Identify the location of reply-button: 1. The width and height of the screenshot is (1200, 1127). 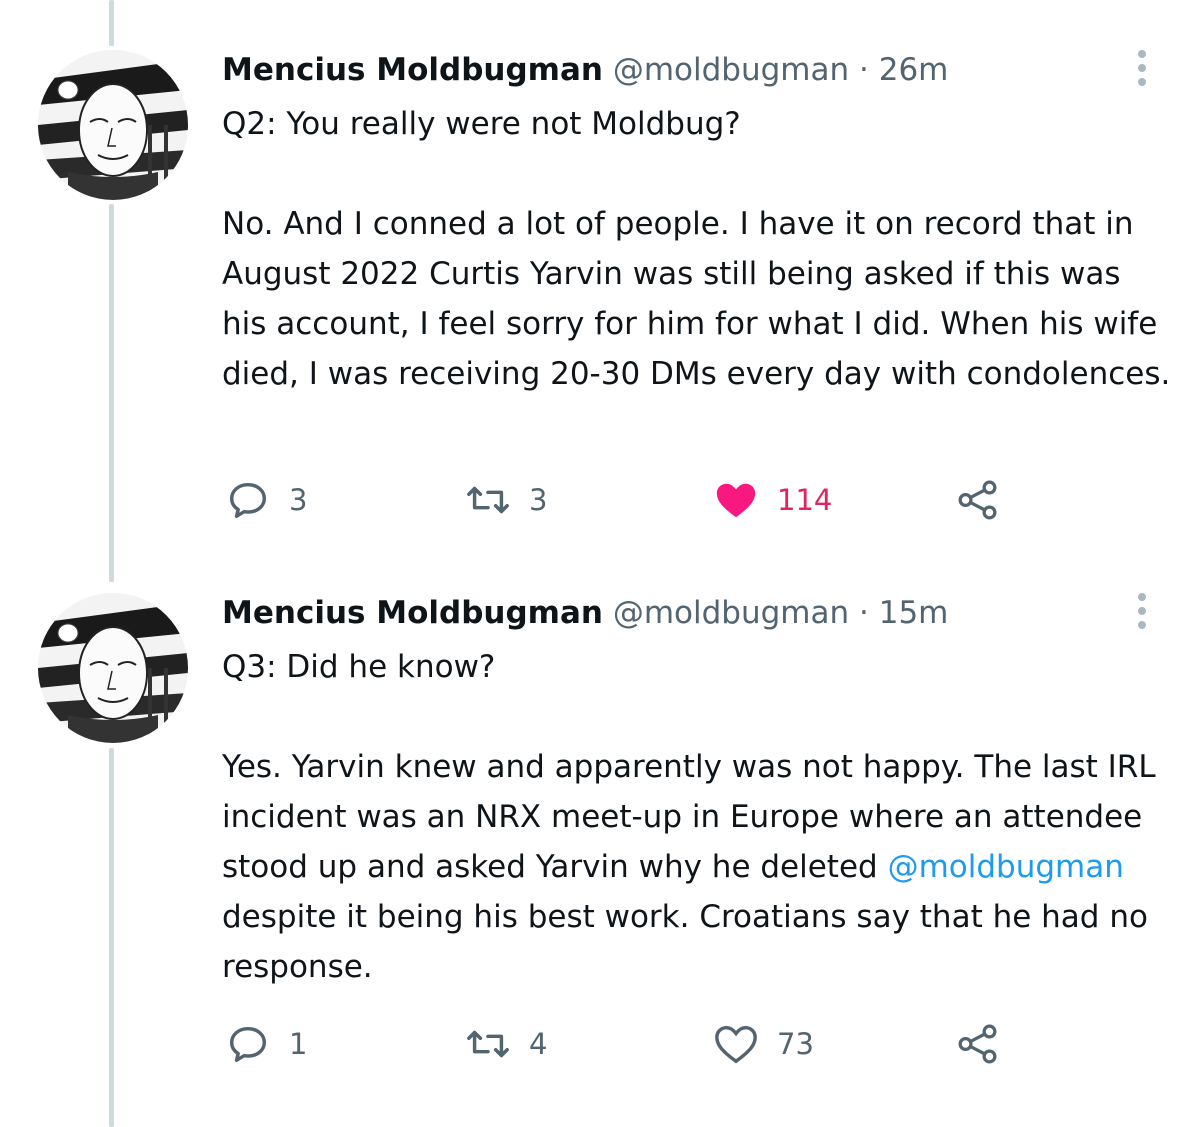
(266, 1044).